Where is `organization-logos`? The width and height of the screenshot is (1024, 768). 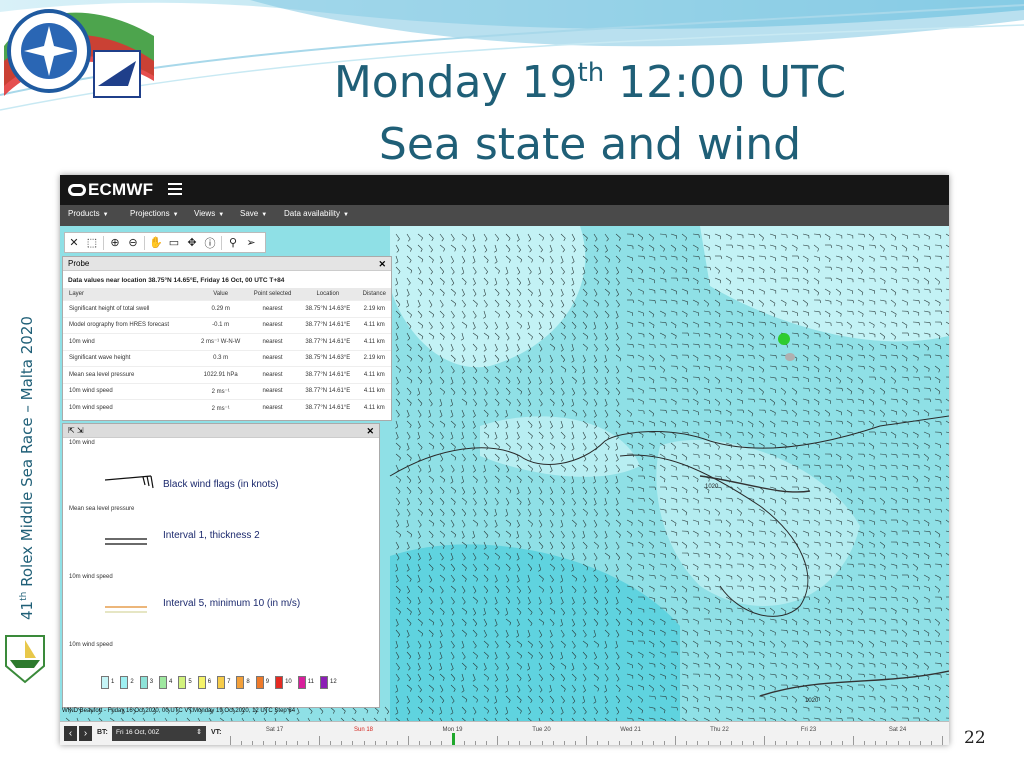 organization-logos is located at coordinates (79, 53).